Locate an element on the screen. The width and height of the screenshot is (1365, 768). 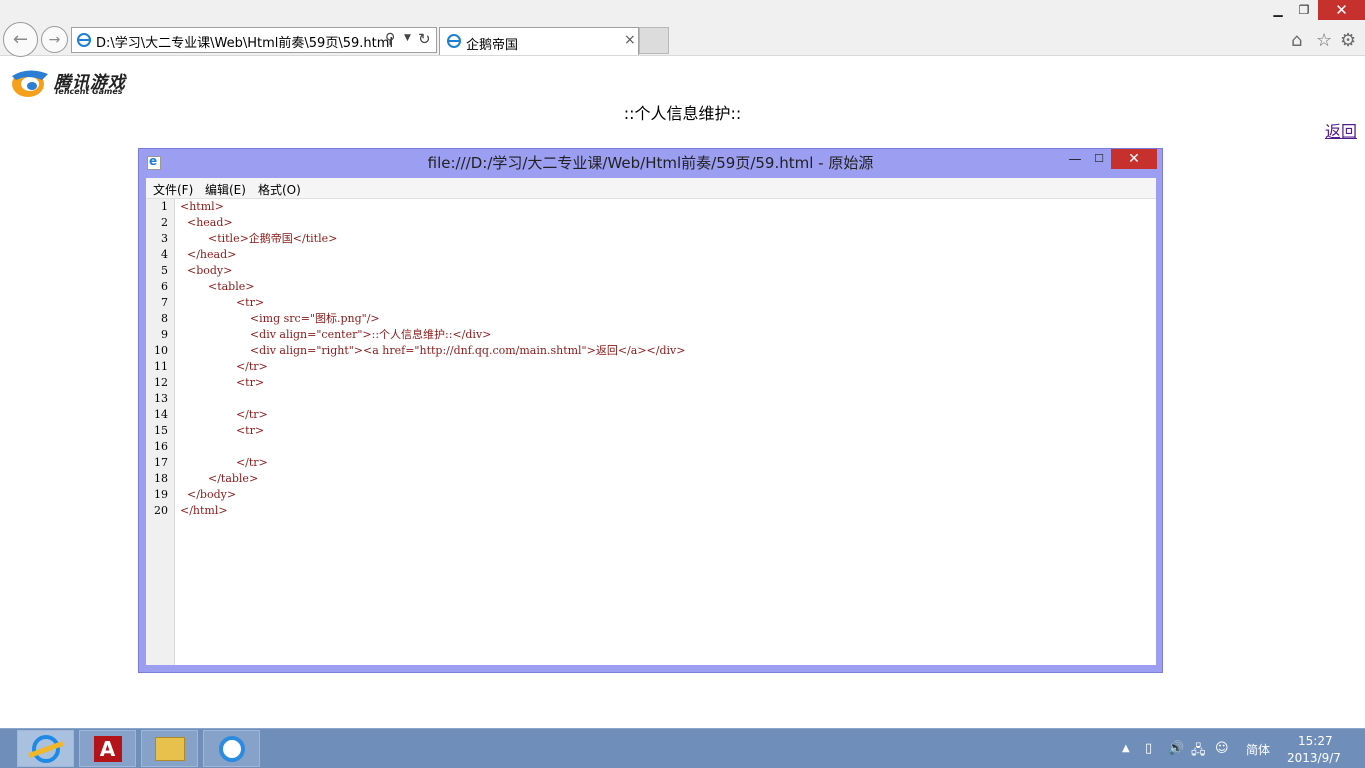
code-line: 11 </tr> is located at coordinates (646, 367).